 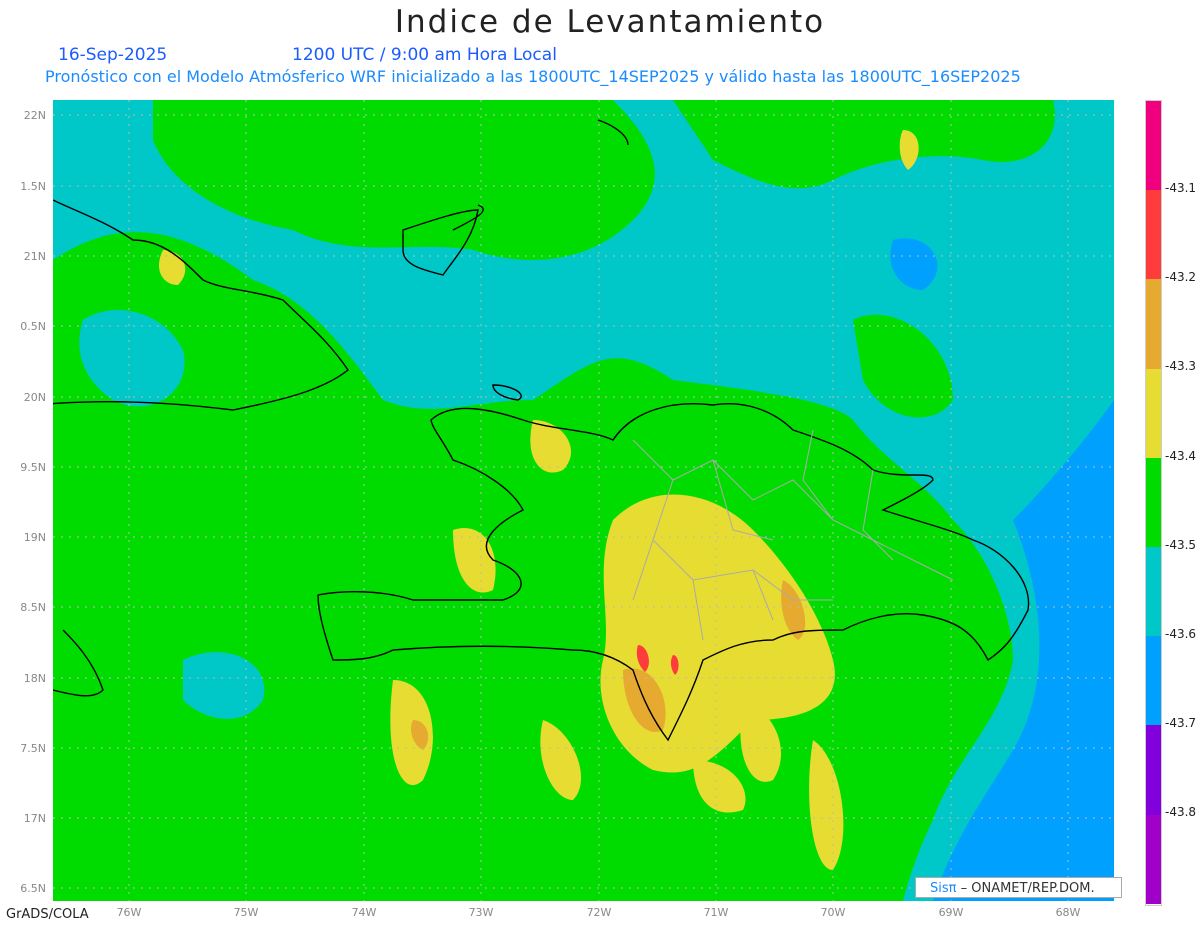 What do you see at coordinates (1181, 723) in the screenshot?
I see `colorbar-label: -43.7` at bounding box center [1181, 723].